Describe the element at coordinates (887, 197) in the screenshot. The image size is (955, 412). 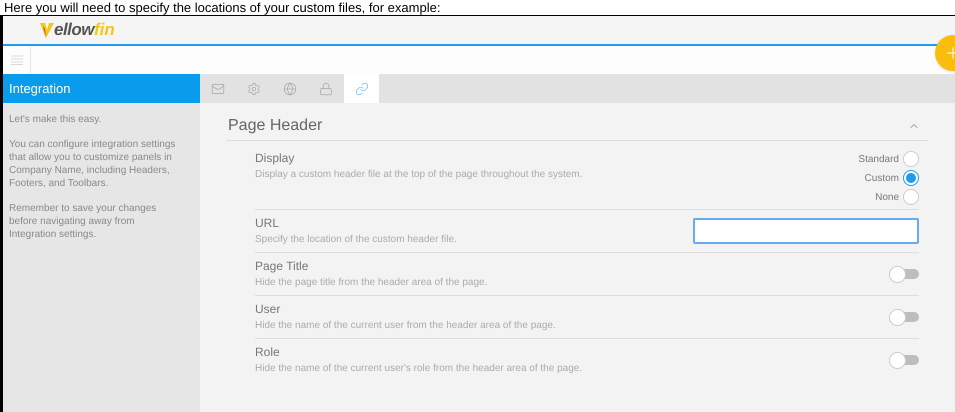
I see `option-label: None` at that location.